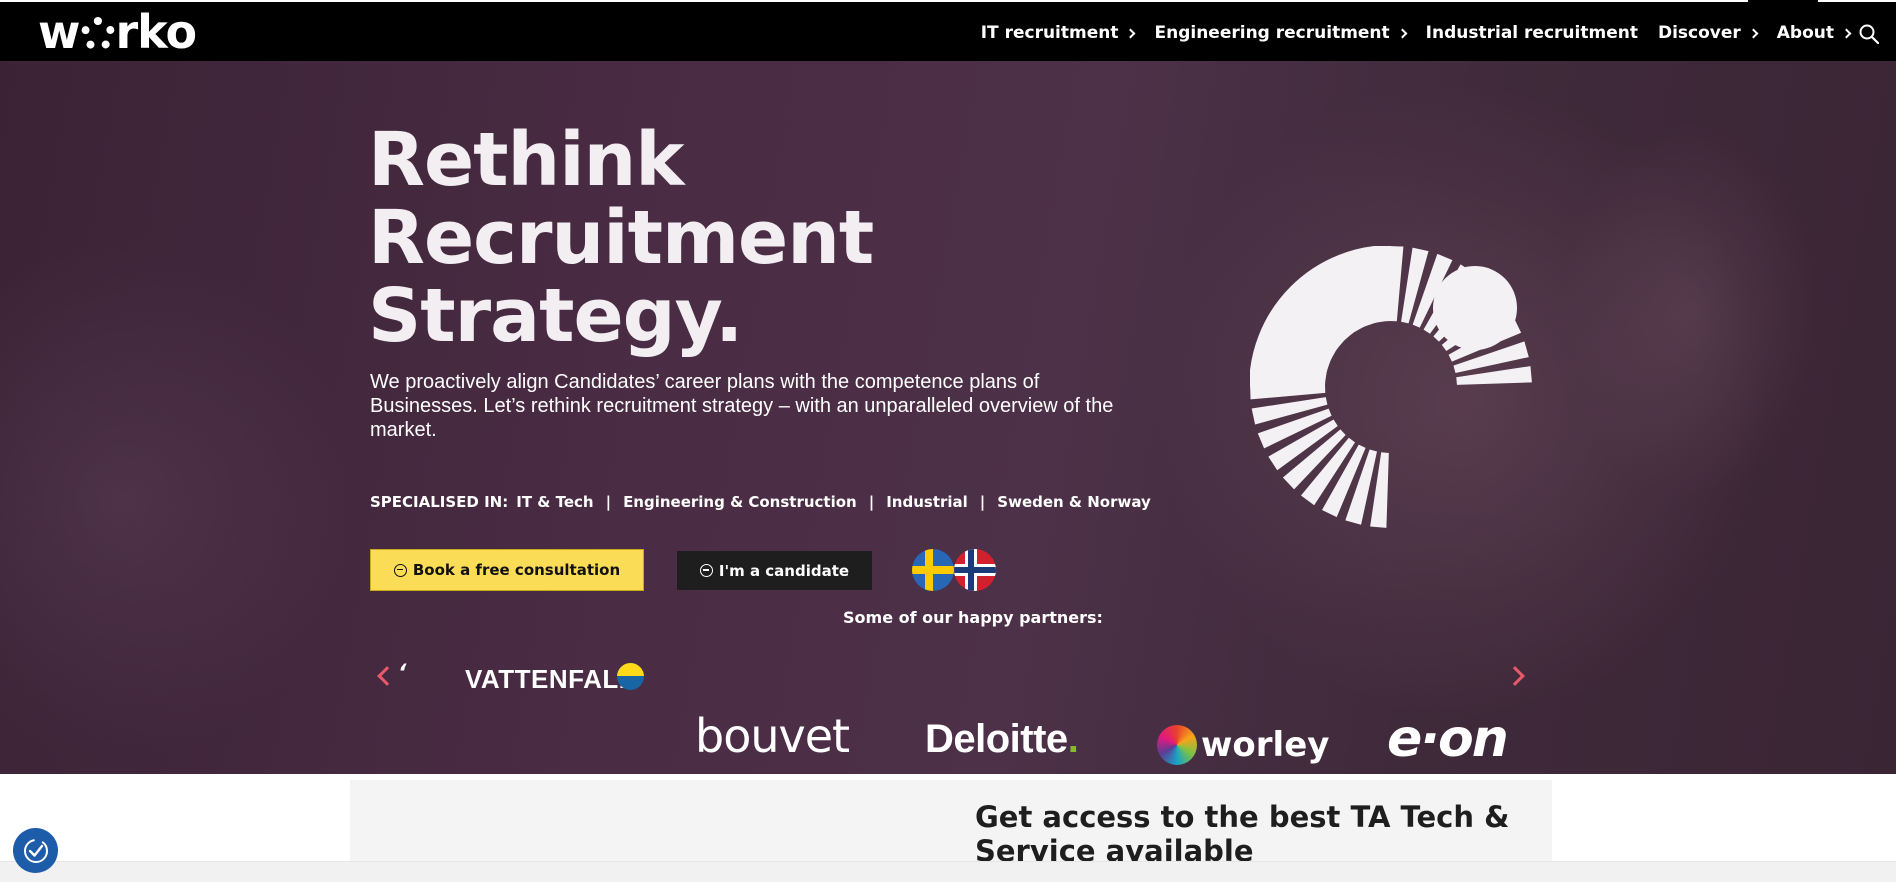 The width and height of the screenshot is (1896, 882). Describe the element at coordinates (927, 502) in the screenshot. I see `specialised-item: Industrial` at that location.